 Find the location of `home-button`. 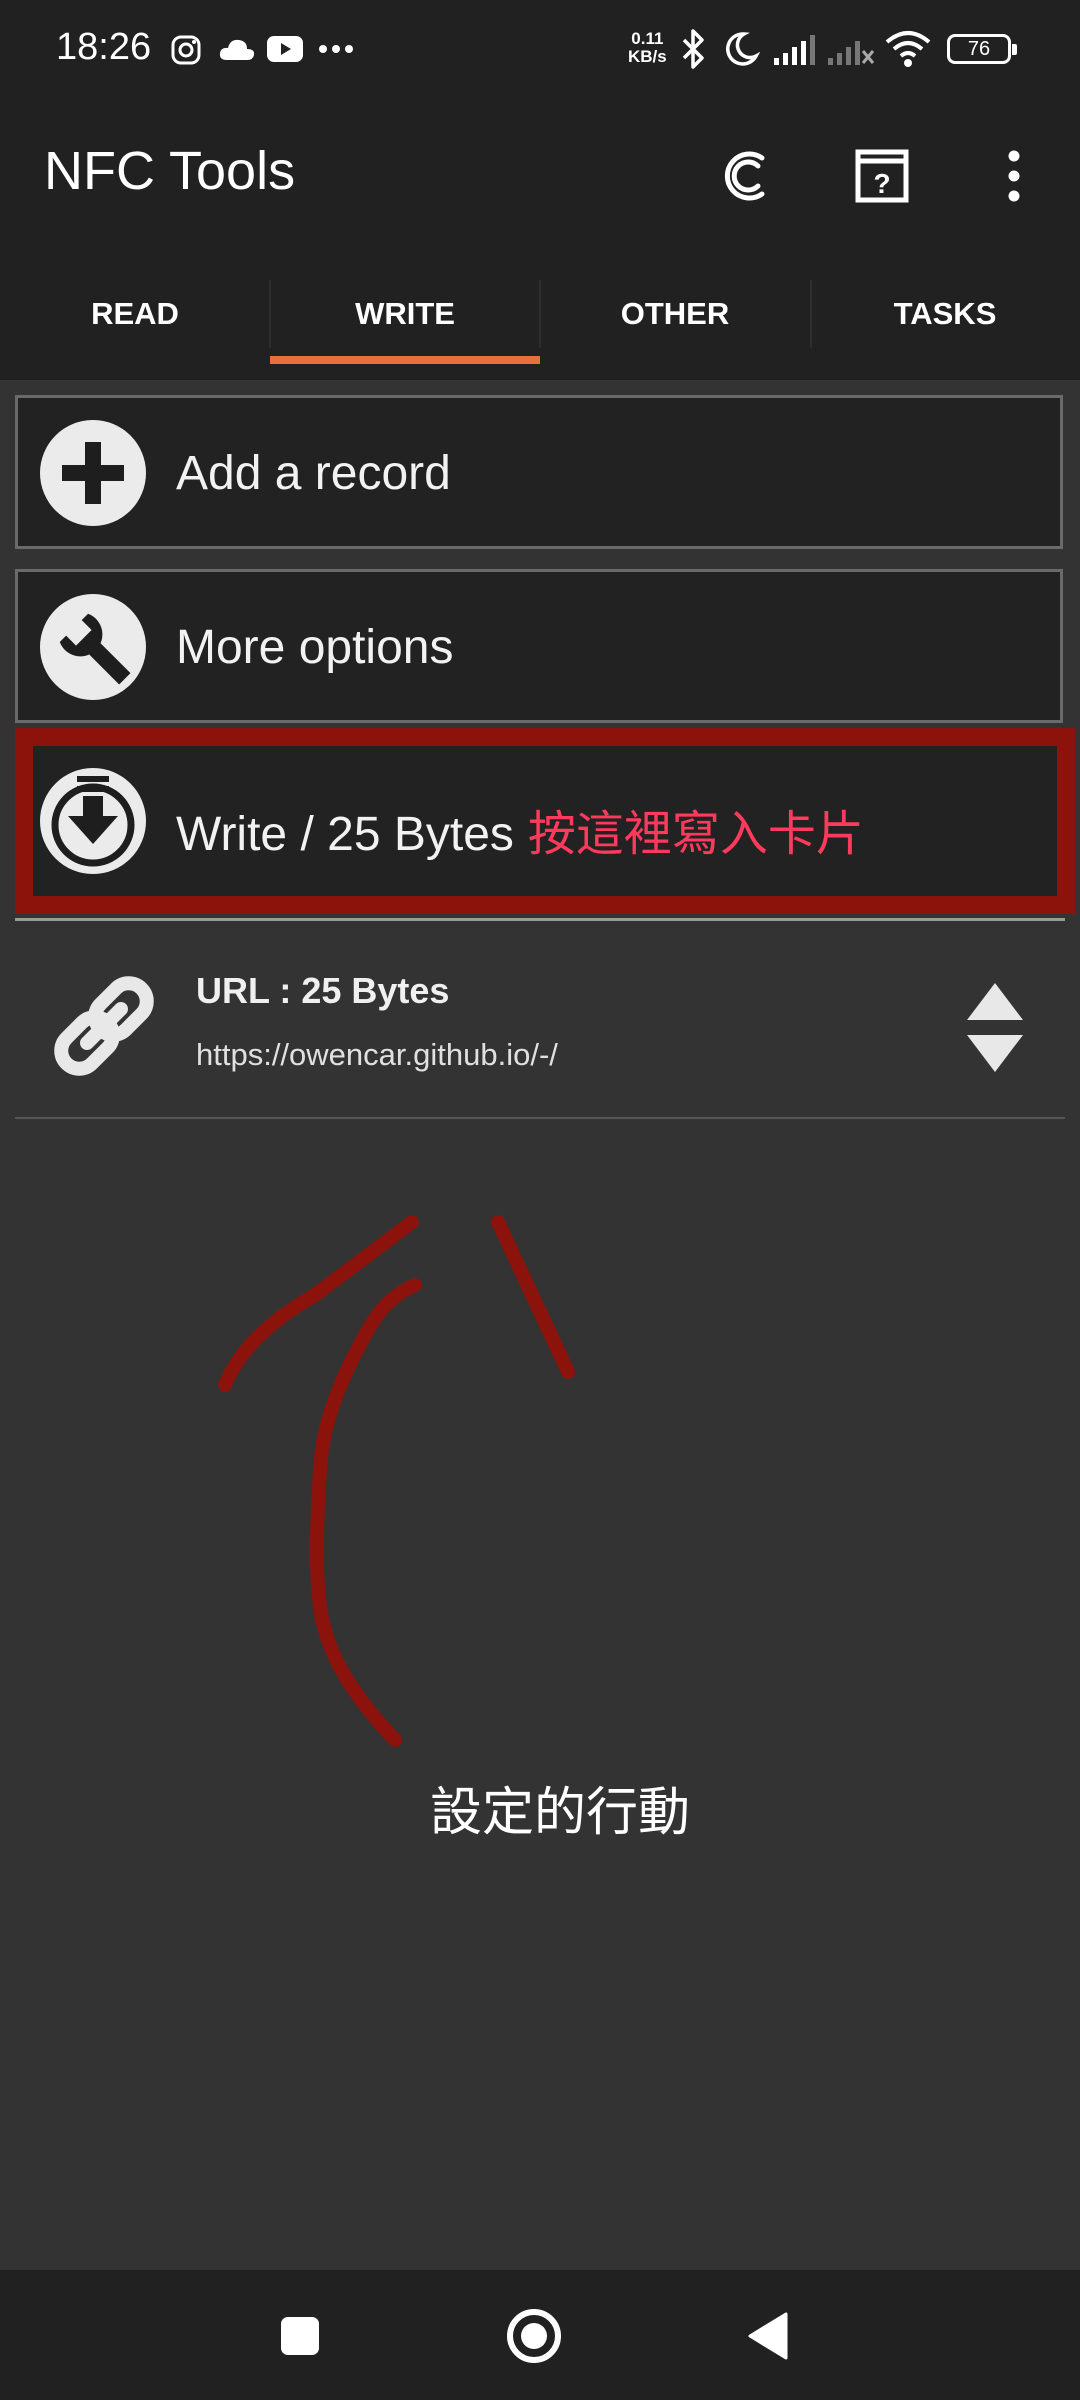

home-button is located at coordinates (534, 2336).